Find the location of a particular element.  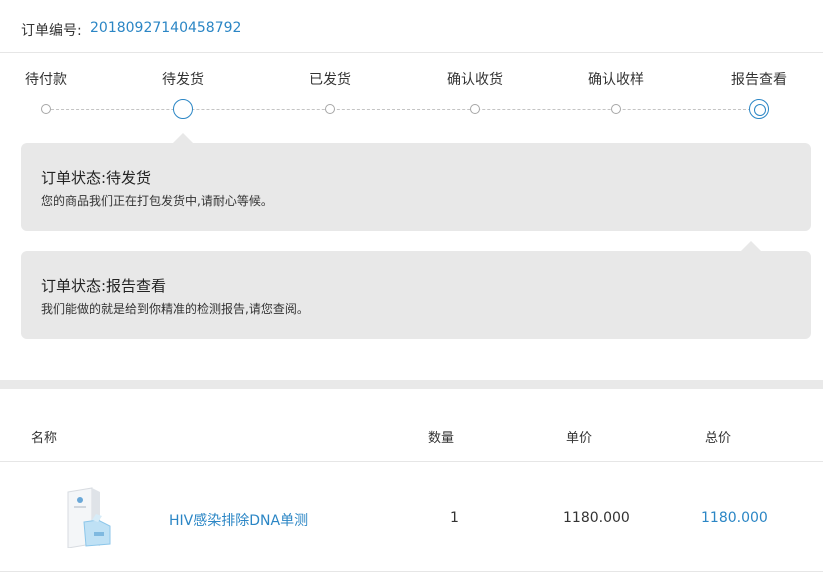

product-unit-price: 1180.000 is located at coordinates (596, 518).